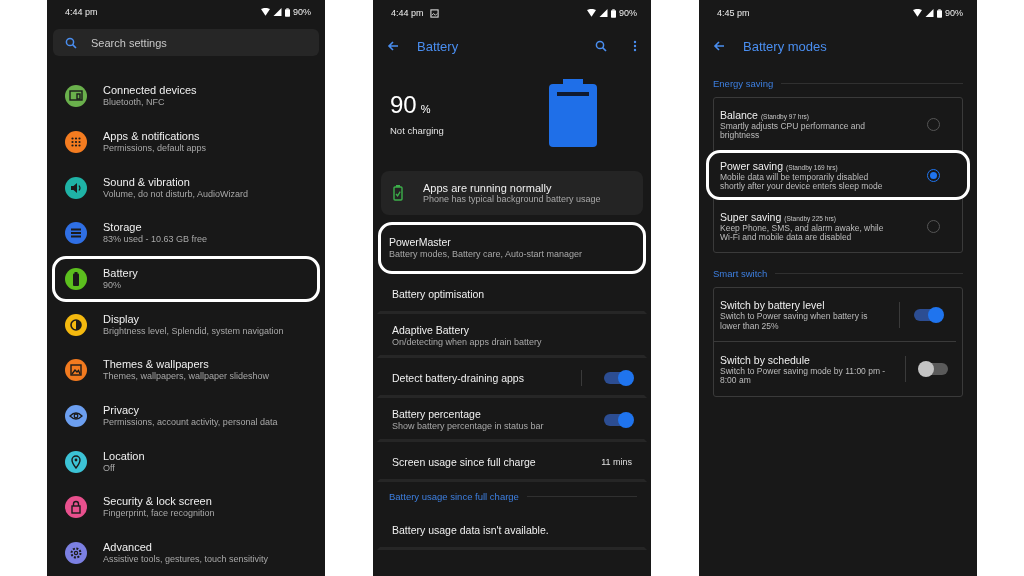 Image resolution: width=1024 pixels, height=576 pixels. I want to click on switch-description: Switch to Power saving mode by 11:00 pm - 8:00 am, so click(803, 376).